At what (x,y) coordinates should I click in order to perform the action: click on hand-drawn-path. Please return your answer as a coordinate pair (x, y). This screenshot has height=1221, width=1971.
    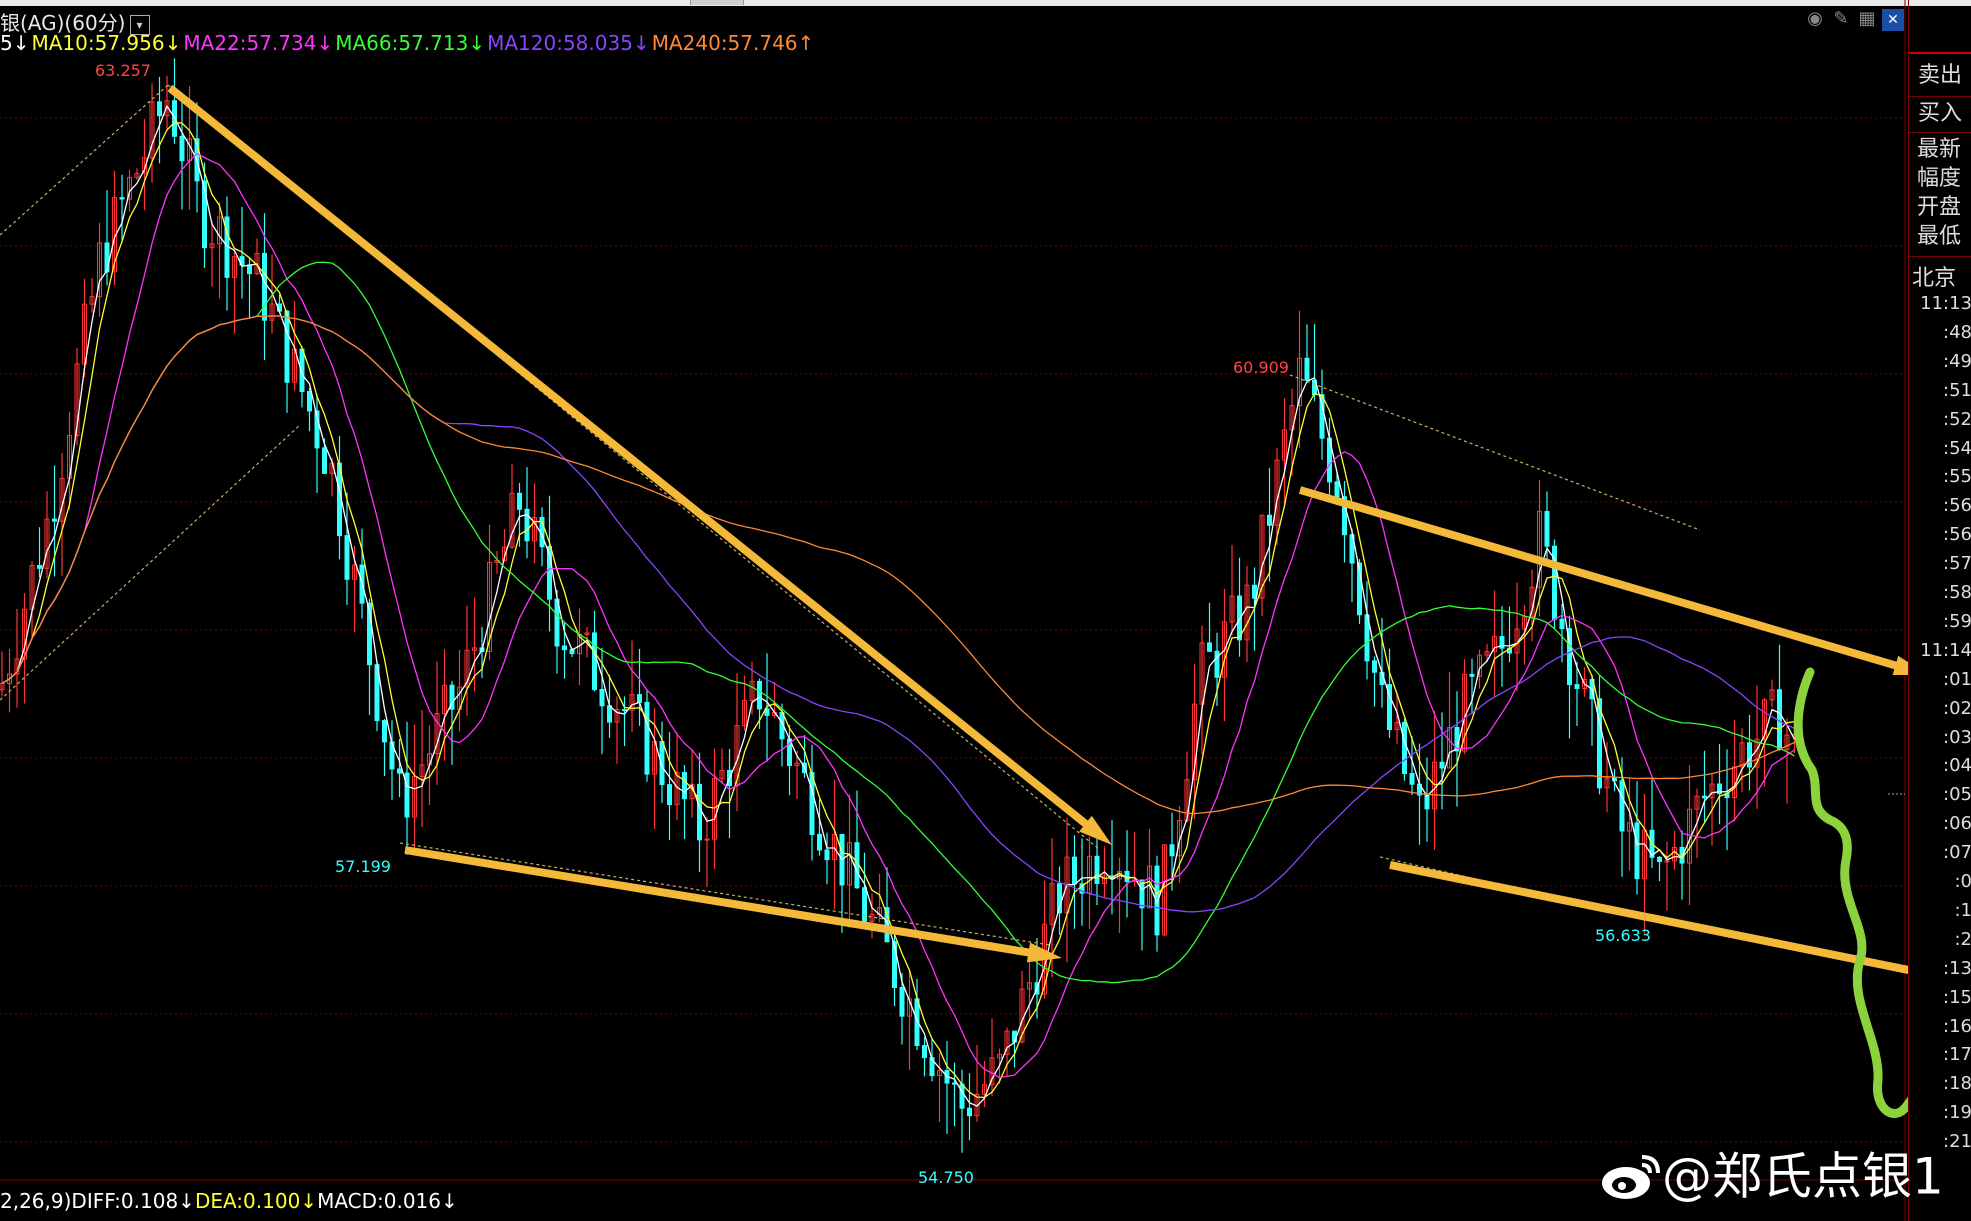
    Looking at the image, I should click on (1850, 892).